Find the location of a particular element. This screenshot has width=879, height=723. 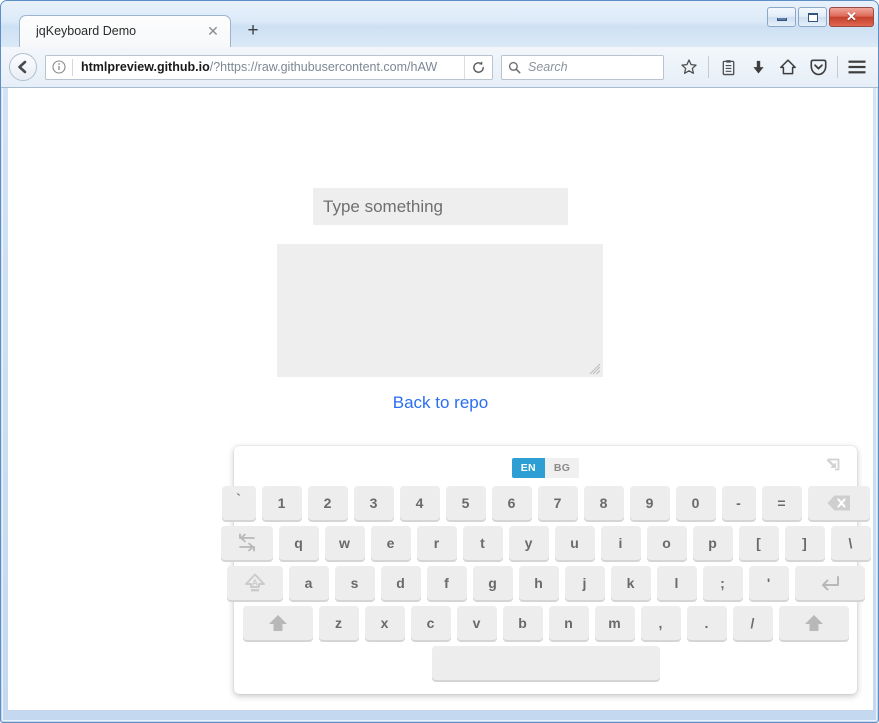

home-row: Aa s d f g h j k l; ' is located at coordinates (545, 583).